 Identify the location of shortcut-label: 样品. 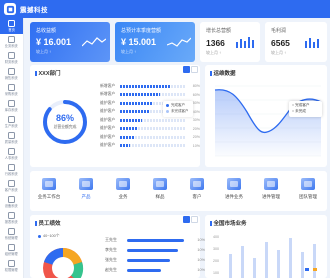
(160, 196).